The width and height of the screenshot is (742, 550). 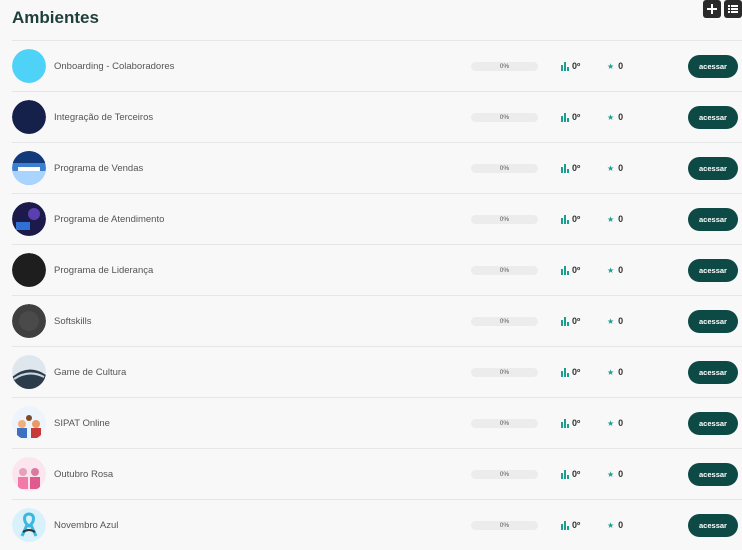 What do you see at coordinates (377, 371) in the screenshot?
I see `list-item: Game de Cultura 0% 0º ★ 0 acessar` at bounding box center [377, 371].